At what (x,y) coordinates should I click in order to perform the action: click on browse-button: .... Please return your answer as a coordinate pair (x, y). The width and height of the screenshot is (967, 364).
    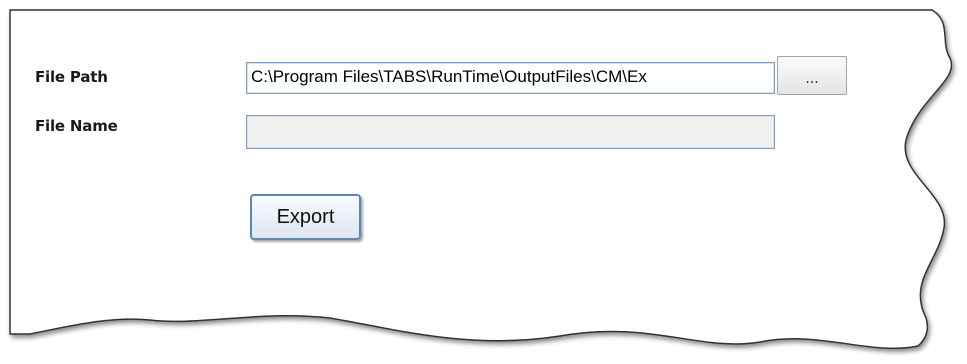
    Looking at the image, I should click on (812, 75).